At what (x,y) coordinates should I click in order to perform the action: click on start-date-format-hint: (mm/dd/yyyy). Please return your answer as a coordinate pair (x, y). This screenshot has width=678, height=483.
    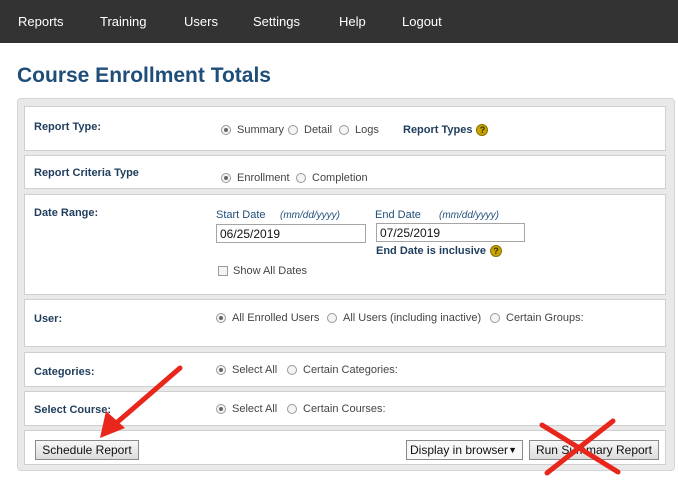
    Looking at the image, I should click on (310, 215).